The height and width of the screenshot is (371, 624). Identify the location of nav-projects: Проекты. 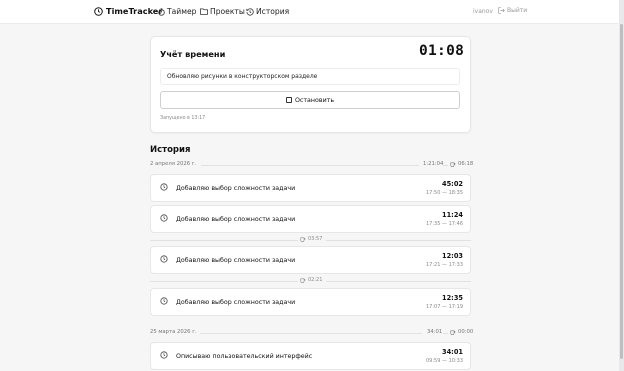
(222, 11).